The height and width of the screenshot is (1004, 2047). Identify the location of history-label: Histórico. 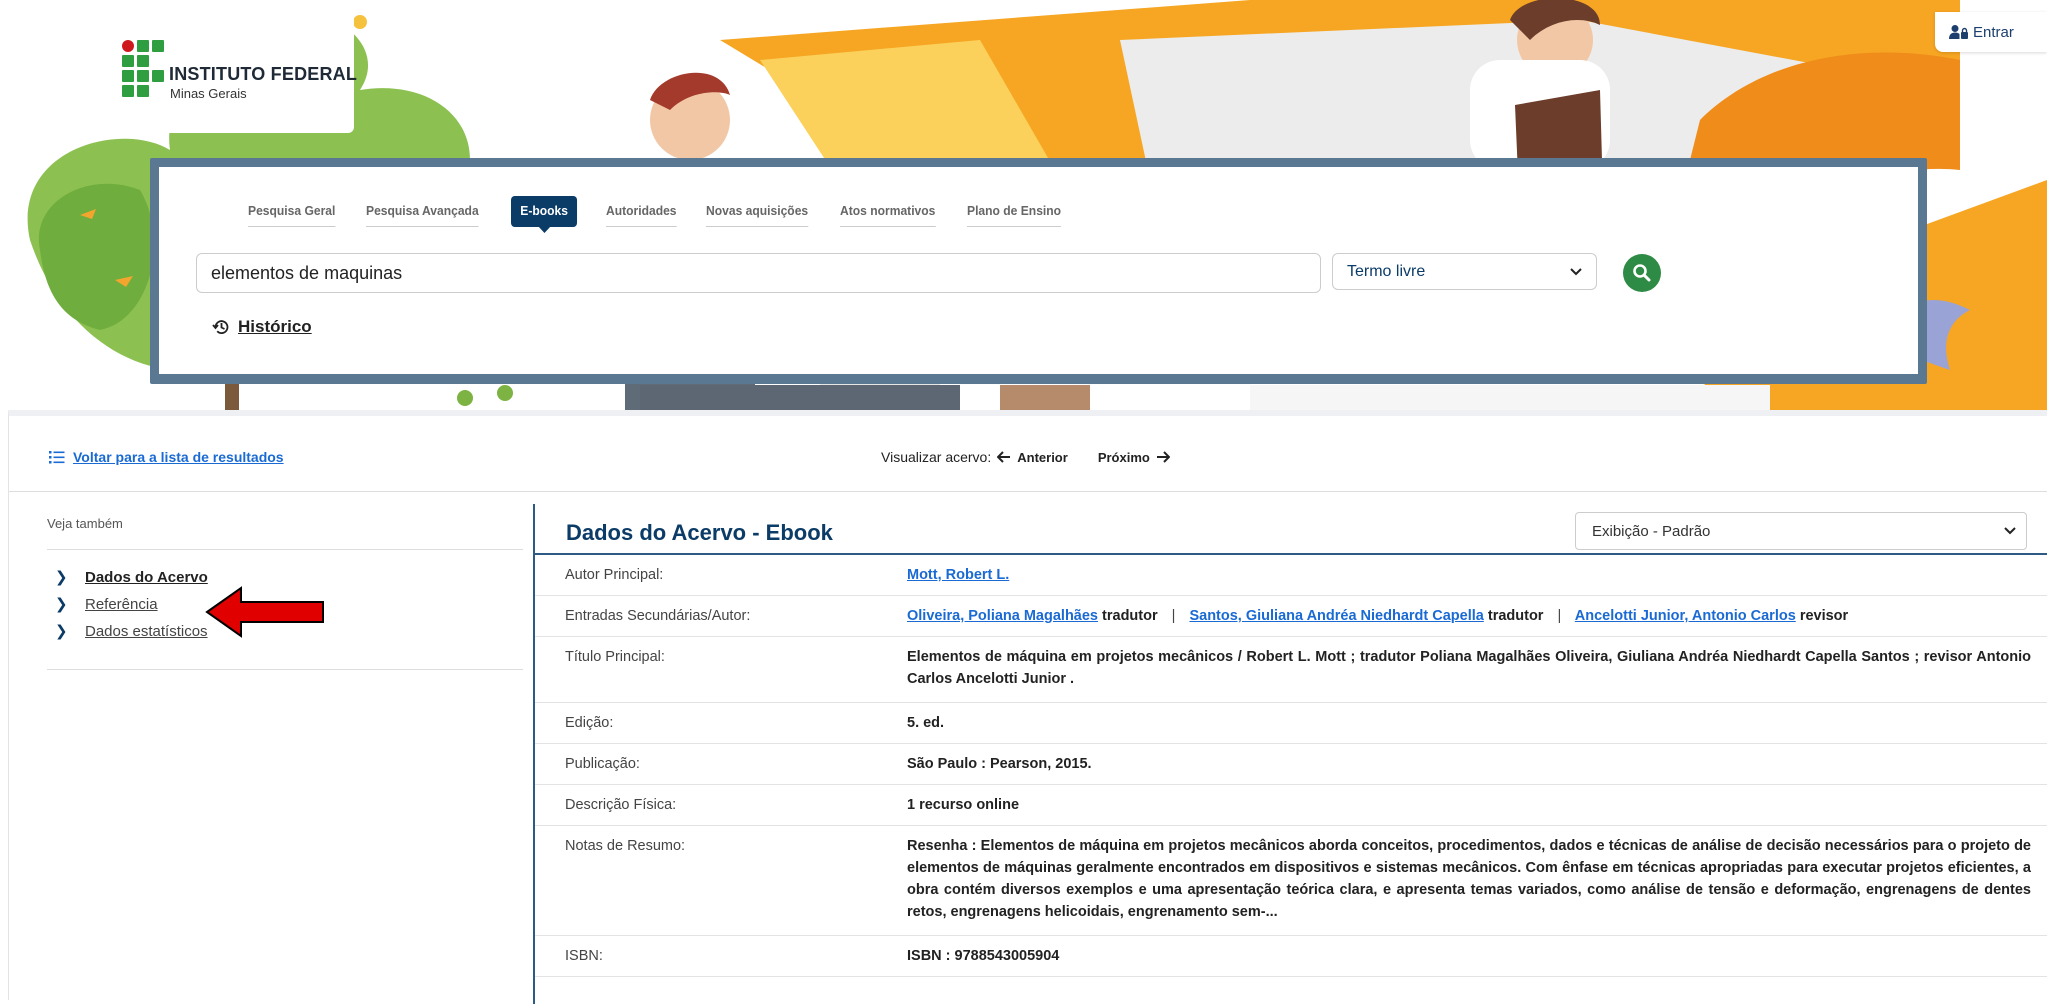
(275, 326).